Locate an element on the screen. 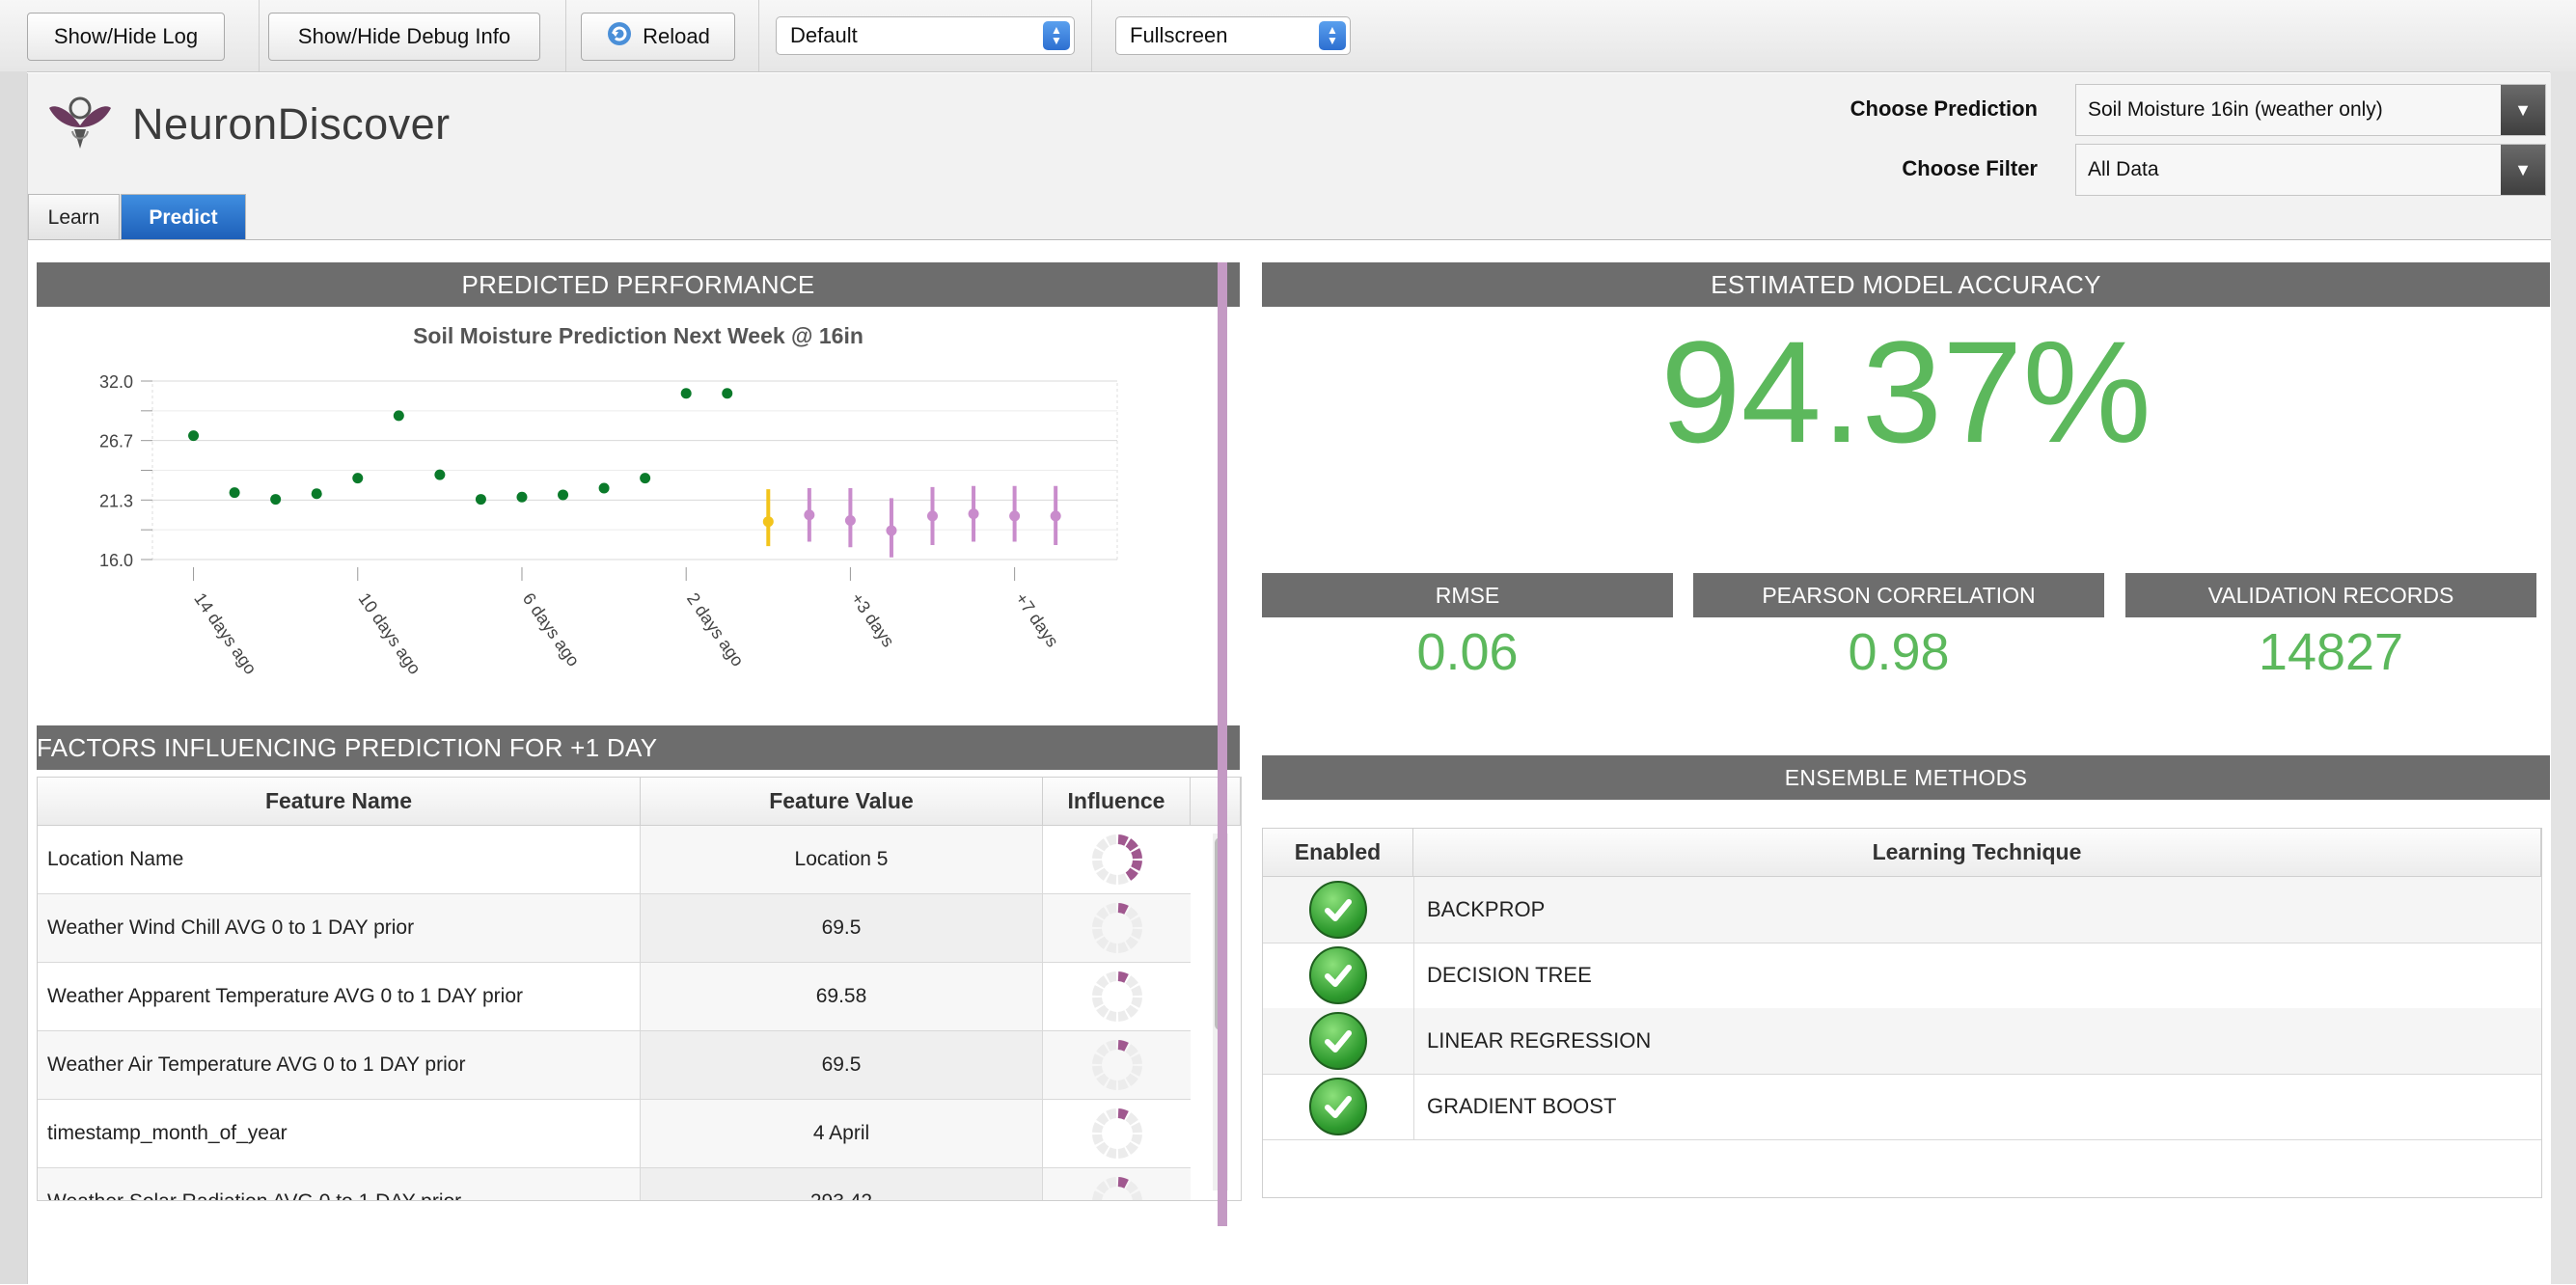 Image resolution: width=2576 pixels, height=1285 pixels. toolbar-group-log: Show/Hide Log is located at coordinates (130, 36).